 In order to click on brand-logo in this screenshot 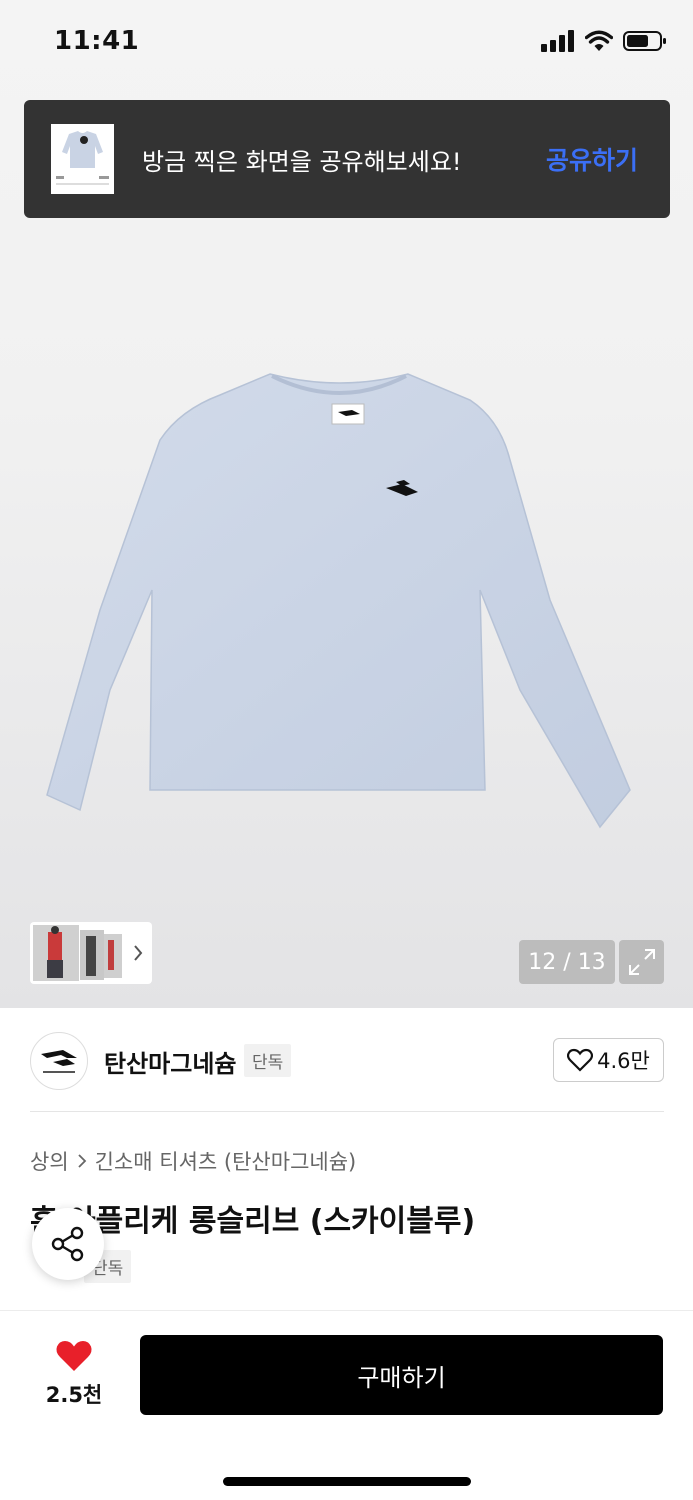, I will do `click(59, 1061)`.